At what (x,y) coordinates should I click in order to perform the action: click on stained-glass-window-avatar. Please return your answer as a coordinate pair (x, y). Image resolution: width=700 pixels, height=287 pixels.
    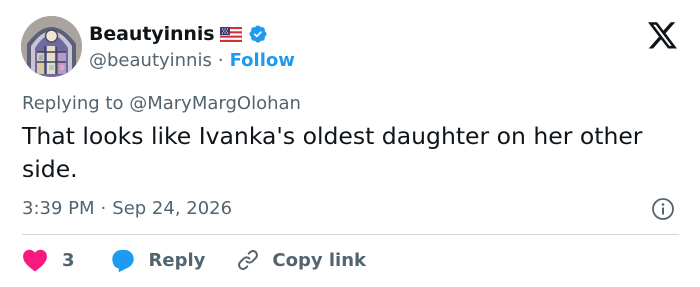
    Looking at the image, I should click on (51, 46).